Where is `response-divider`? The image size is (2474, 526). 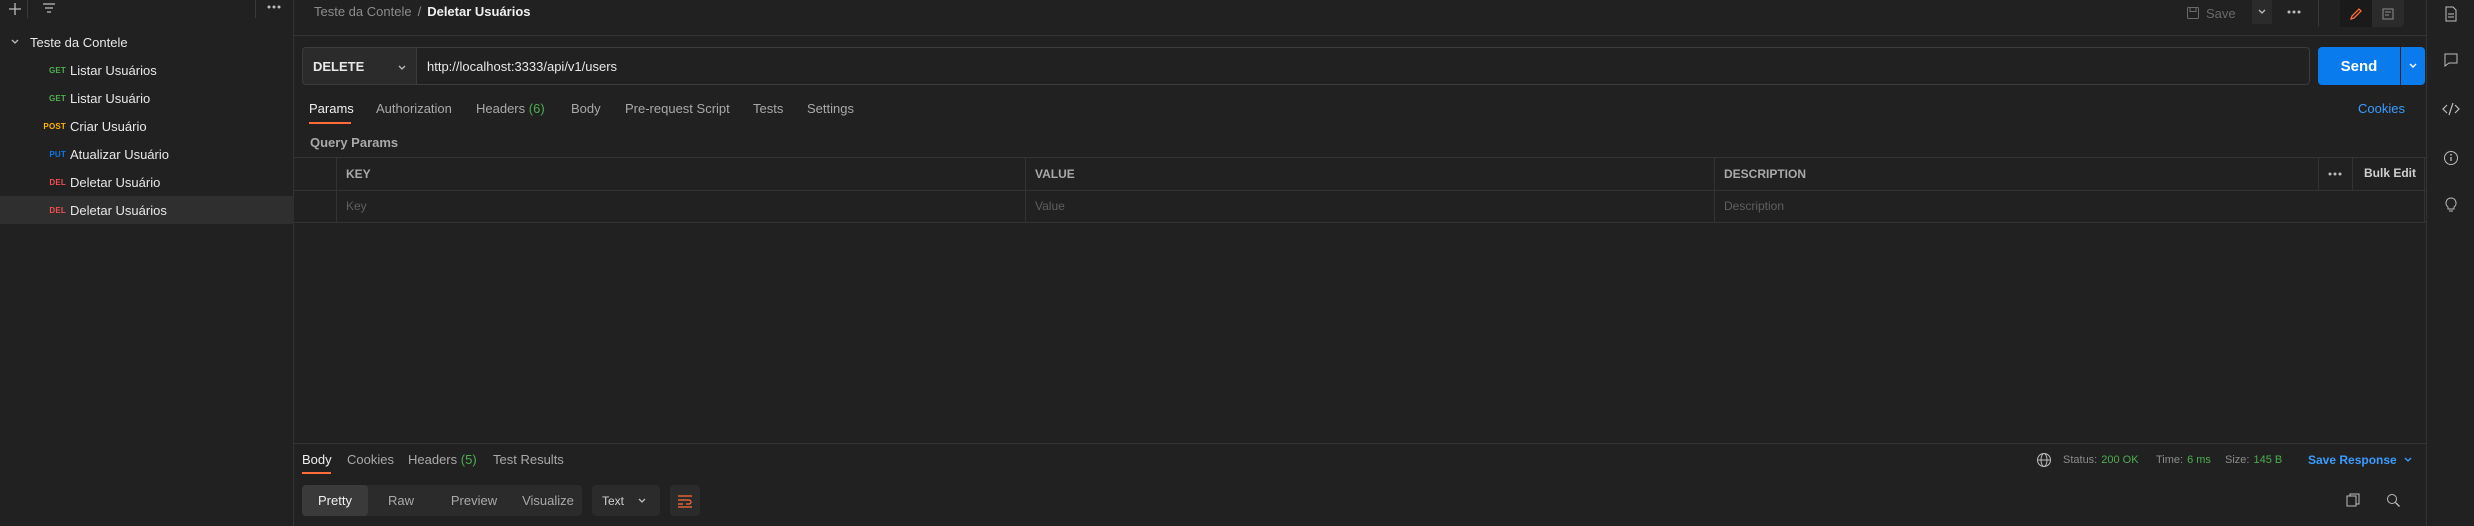 response-divider is located at coordinates (1360, 443).